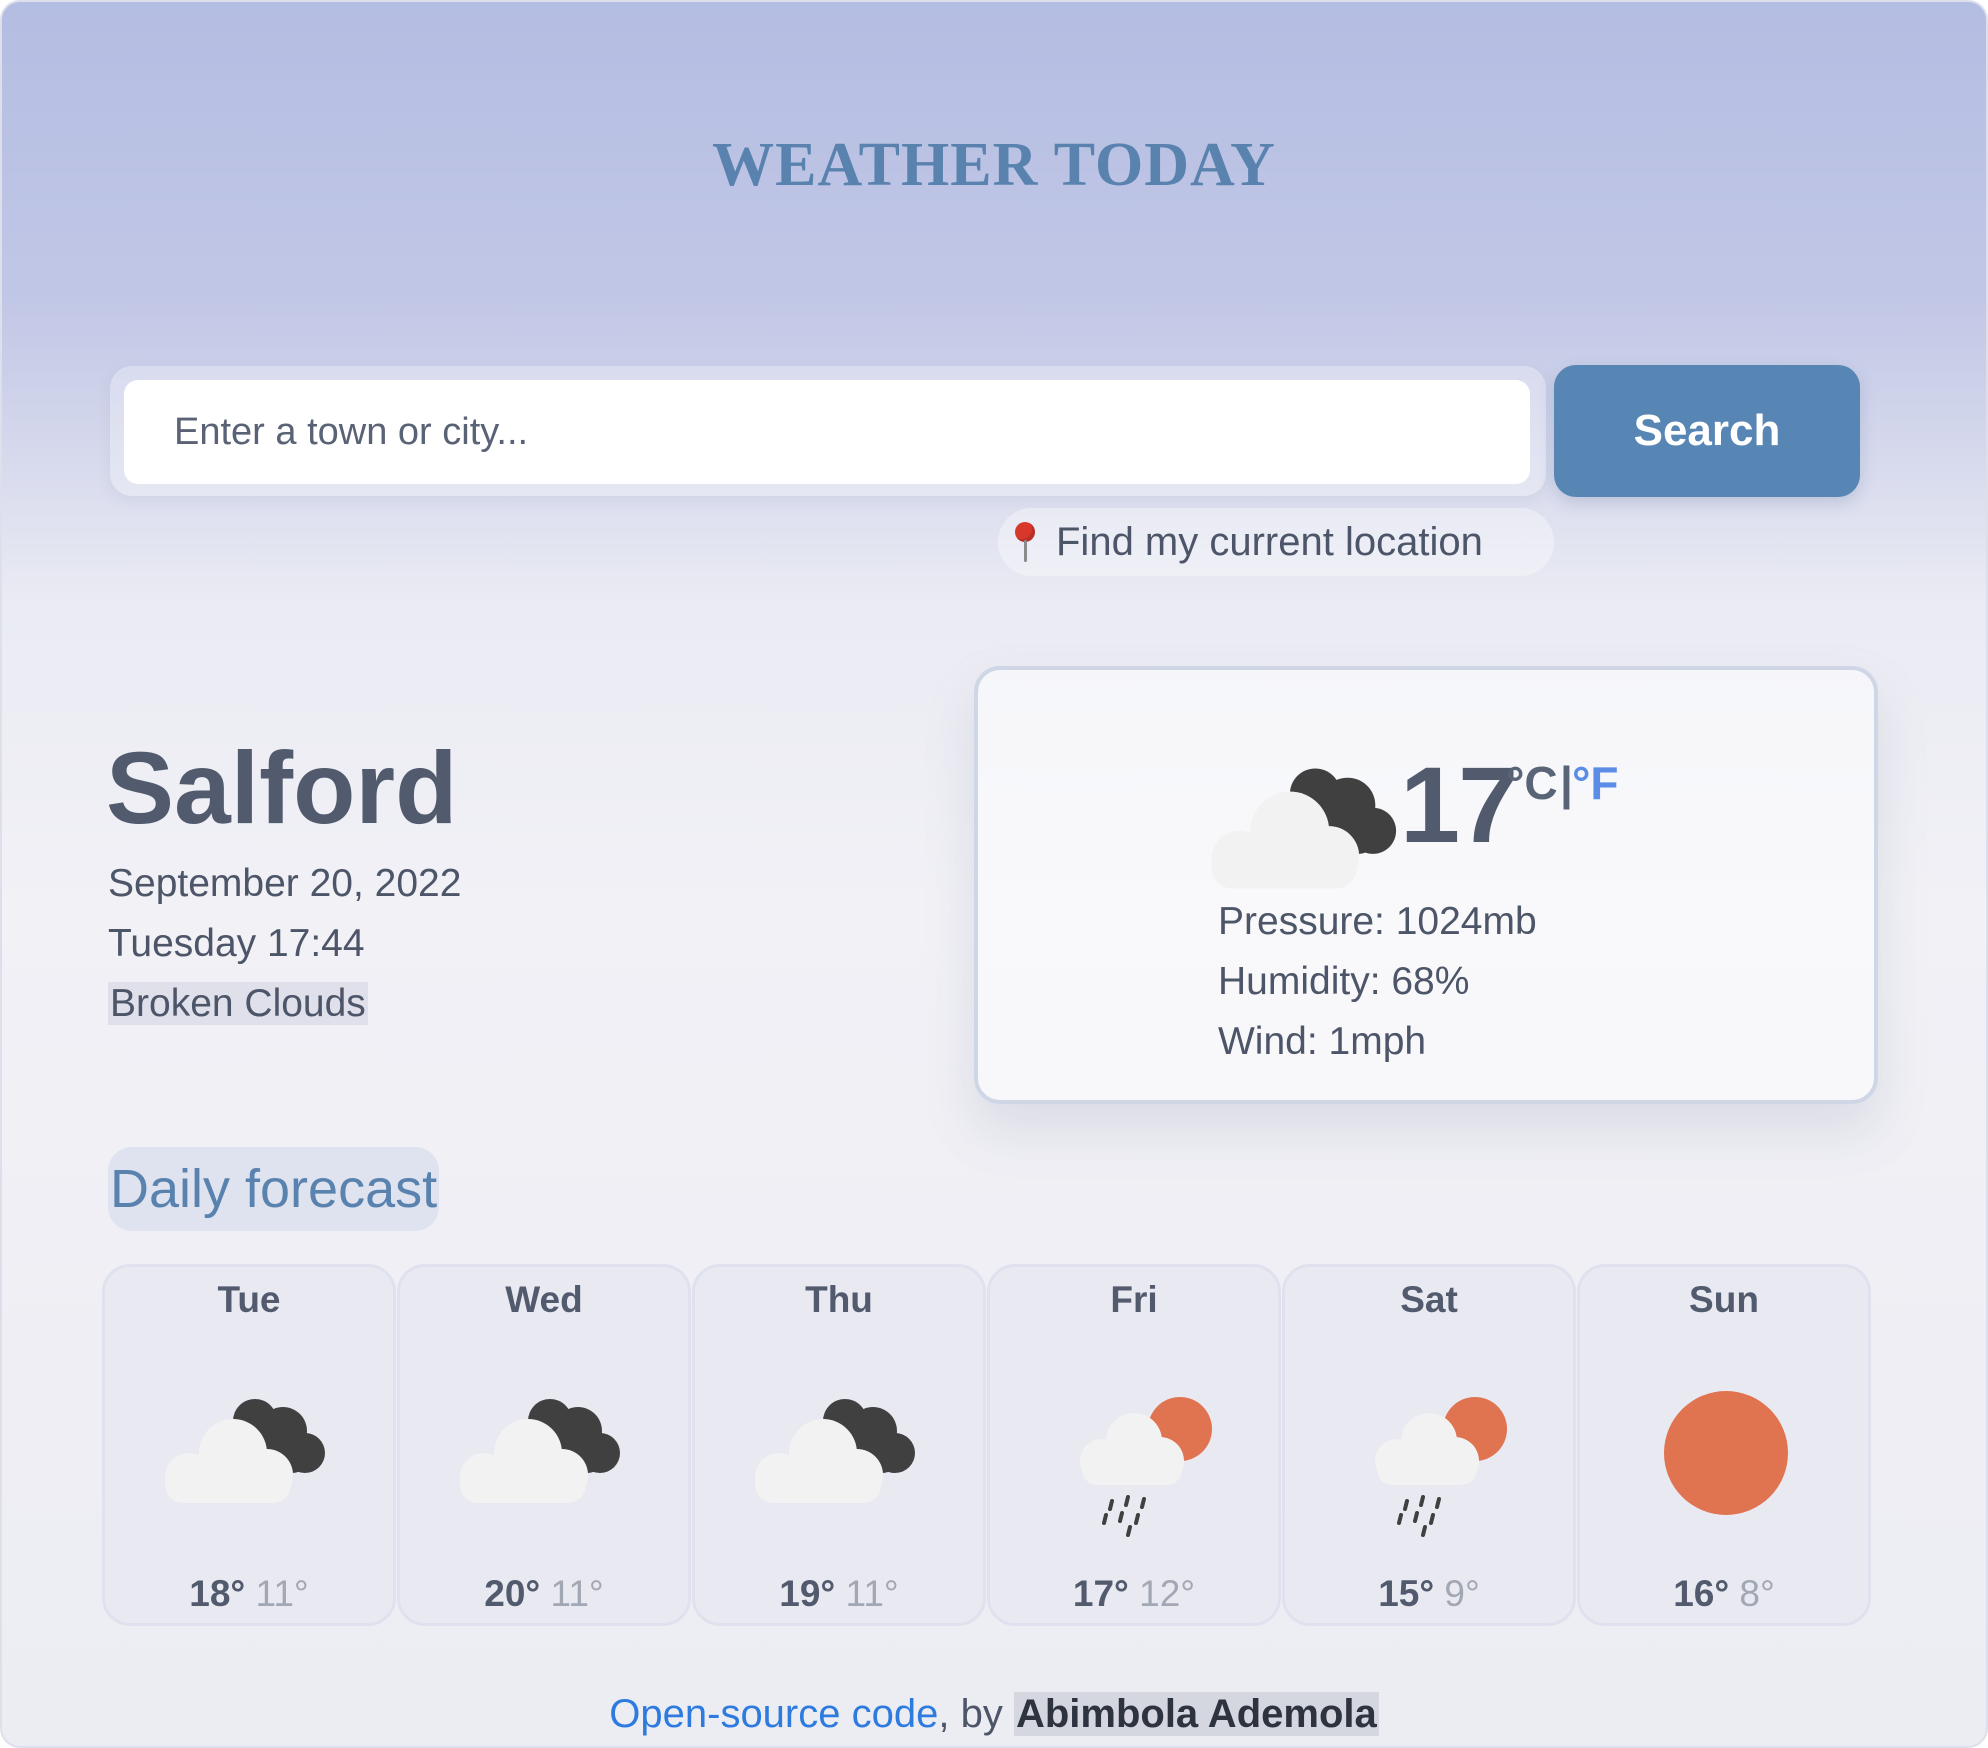 The height and width of the screenshot is (1748, 1988). I want to click on search-form, so click(828, 431).